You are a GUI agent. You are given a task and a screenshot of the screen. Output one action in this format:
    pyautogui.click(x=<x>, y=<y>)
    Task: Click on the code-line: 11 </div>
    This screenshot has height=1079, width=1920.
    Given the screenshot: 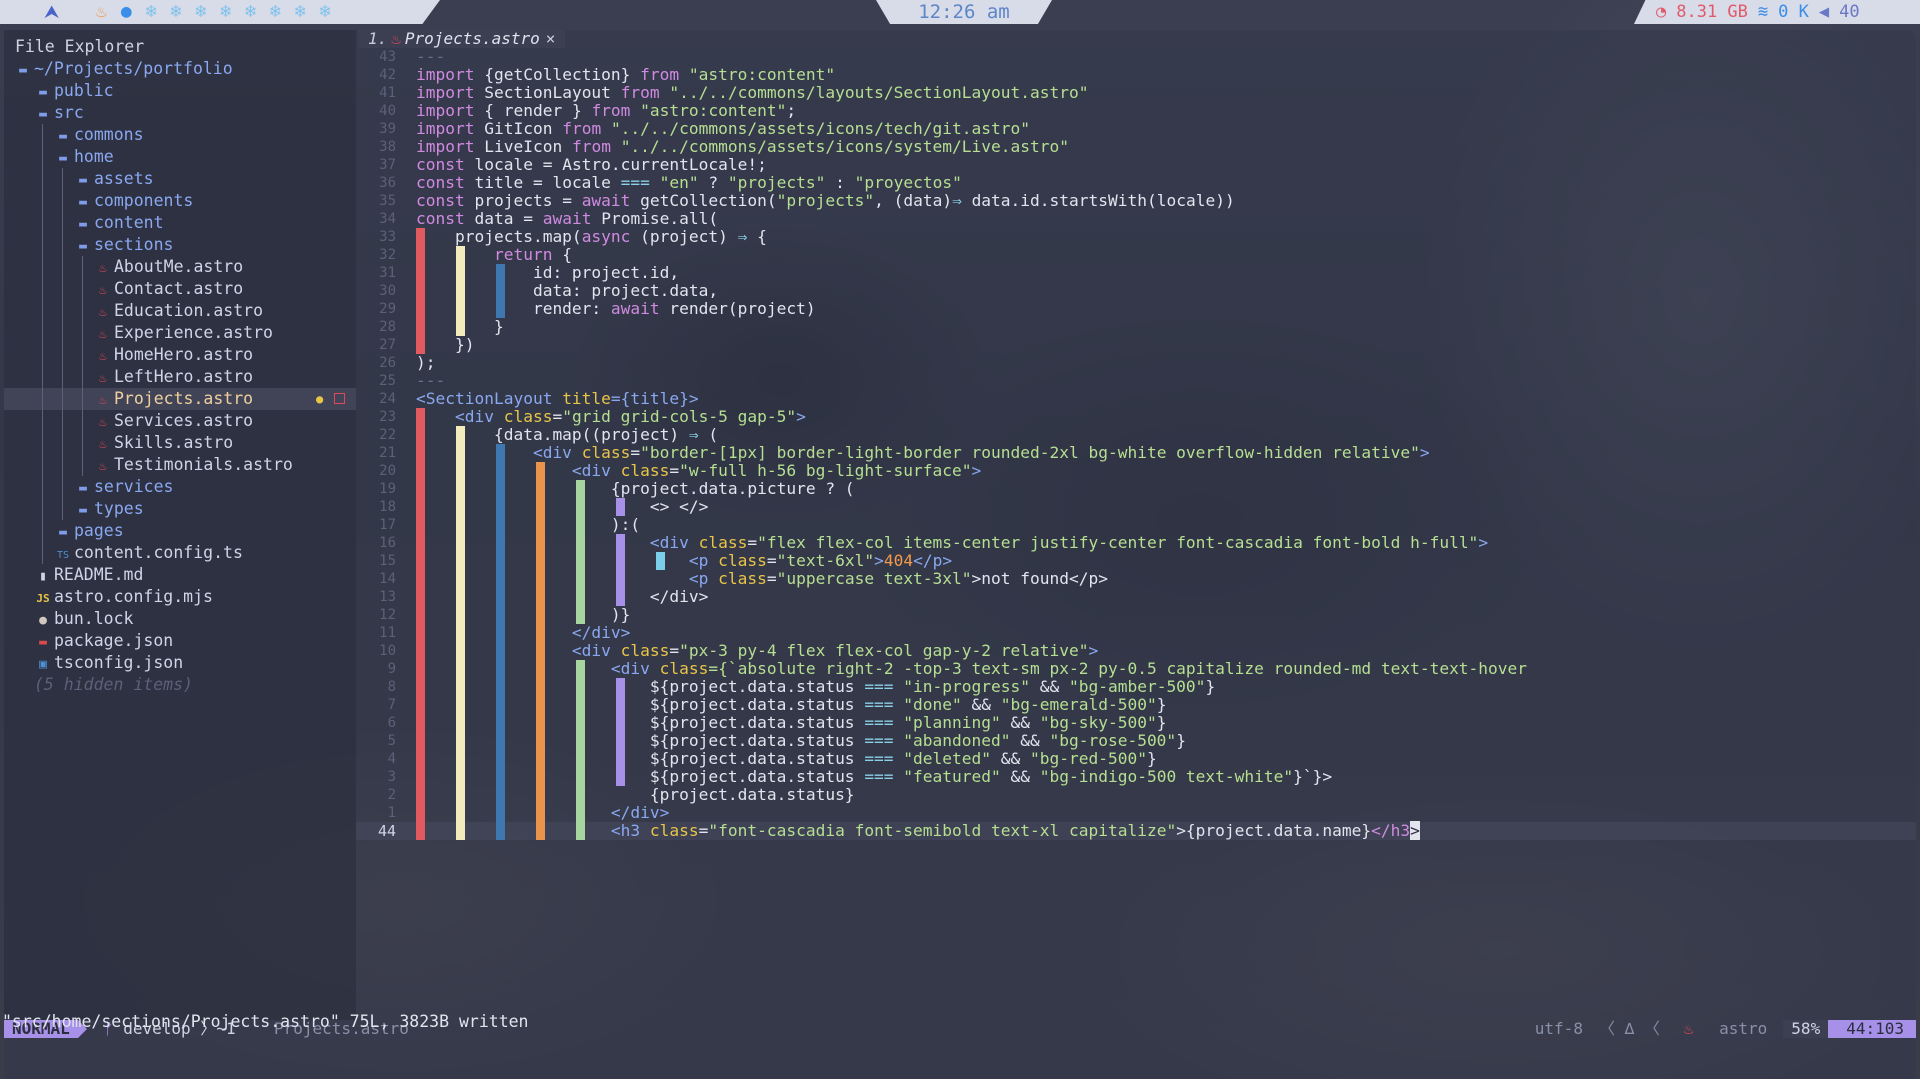 What is the action you would take?
    pyautogui.click(x=1136, y=633)
    